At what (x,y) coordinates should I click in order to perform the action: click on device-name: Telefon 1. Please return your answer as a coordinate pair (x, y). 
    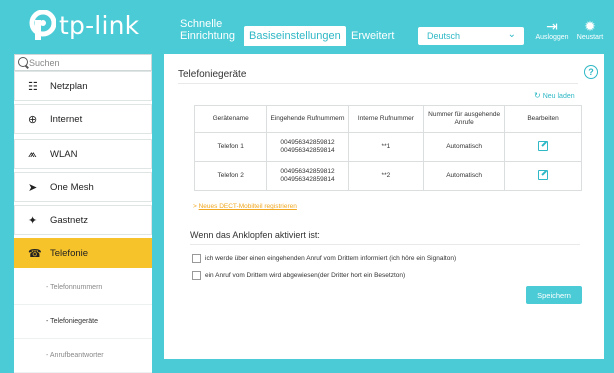
    Looking at the image, I should click on (230, 147).